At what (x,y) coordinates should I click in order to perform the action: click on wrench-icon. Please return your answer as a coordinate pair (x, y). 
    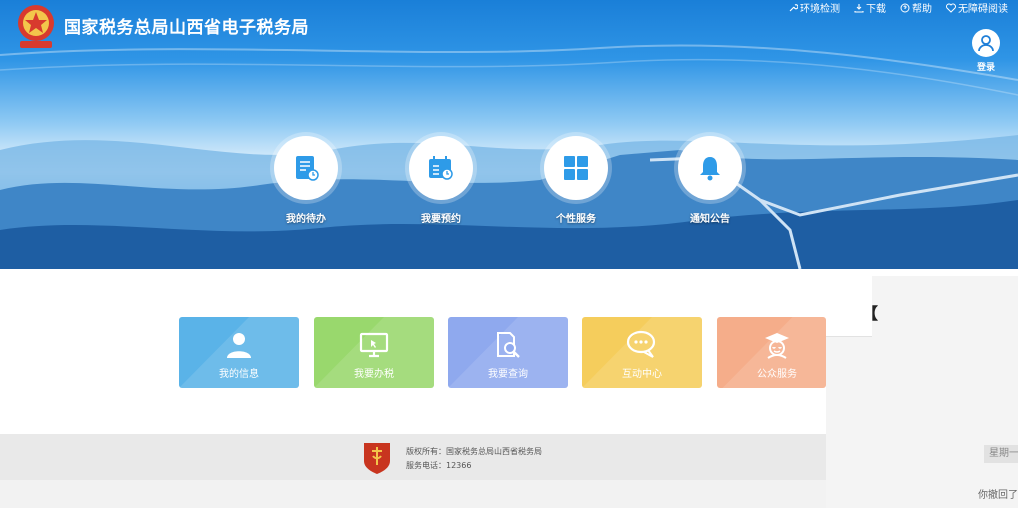
    Looking at the image, I should click on (793, 7).